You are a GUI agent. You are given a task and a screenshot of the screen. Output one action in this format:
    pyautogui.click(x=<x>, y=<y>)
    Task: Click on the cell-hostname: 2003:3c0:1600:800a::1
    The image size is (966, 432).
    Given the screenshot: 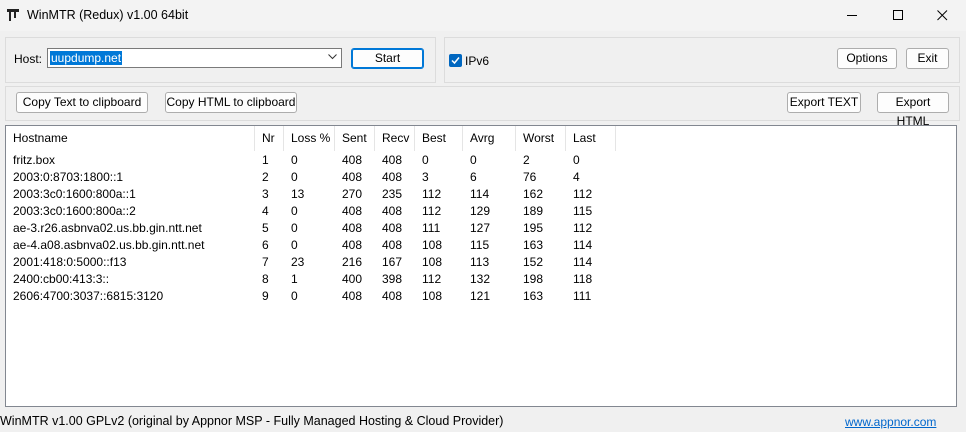 What is the action you would take?
    pyautogui.click(x=74, y=194)
    